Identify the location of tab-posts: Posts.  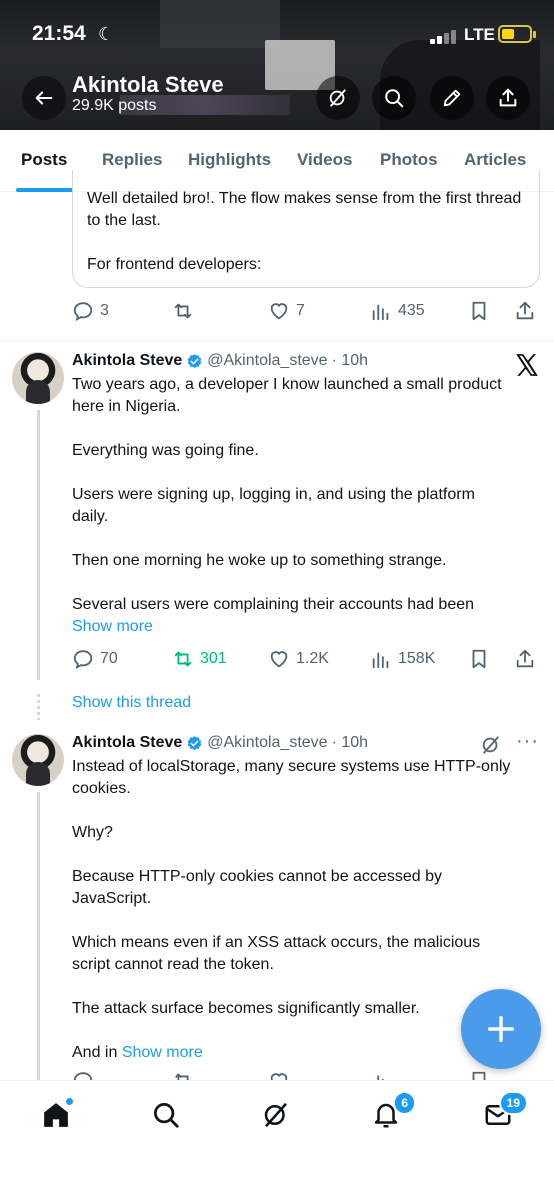
(44, 160).